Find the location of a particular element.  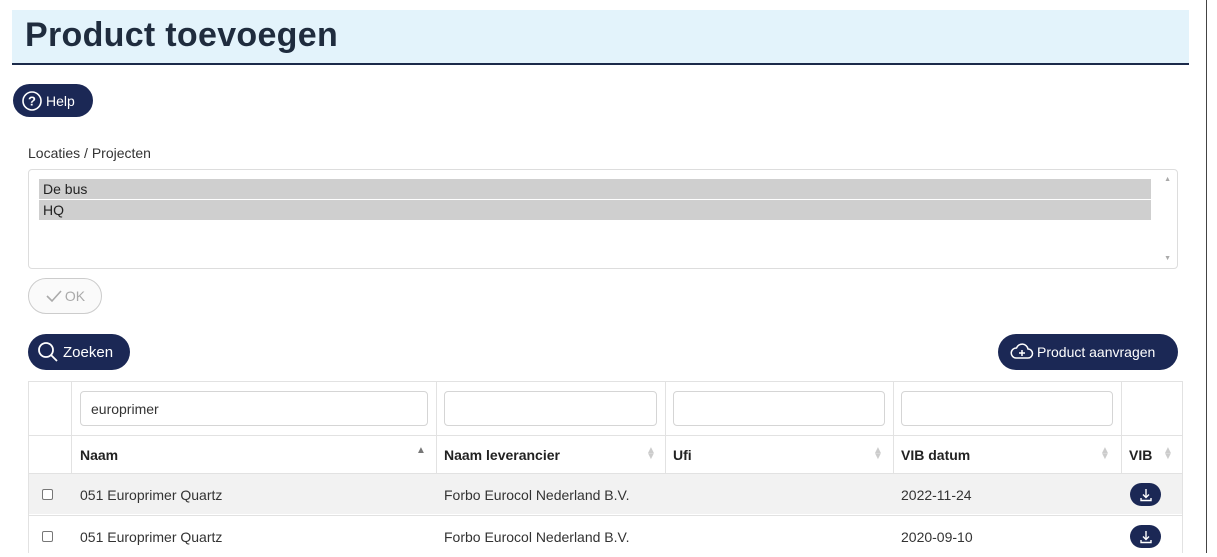

location-option-de-bus: De bus is located at coordinates (595, 189).